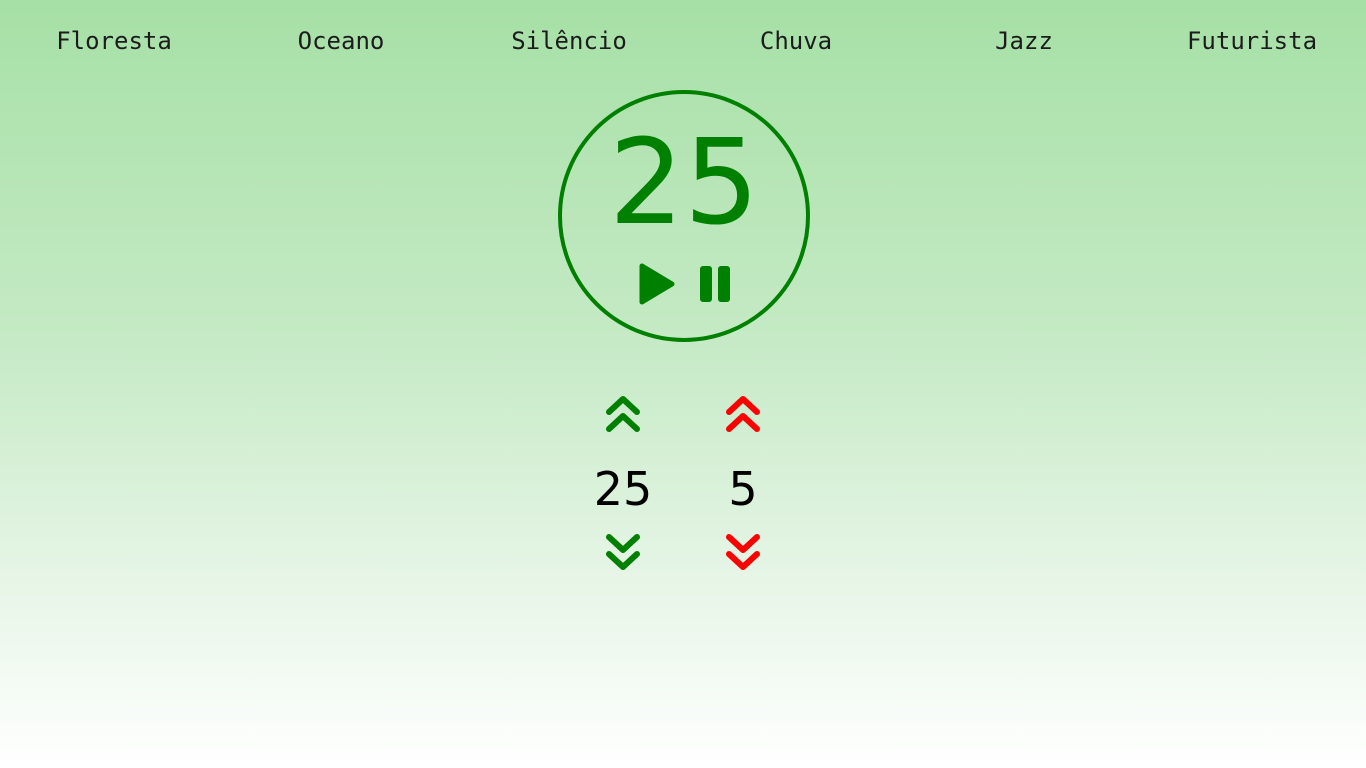 This screenshot has height=768, width=1366. Describe the element at coordinates (569, 41) in the screenshot. I see `nav-item-silencio: Silêncio` at that location.